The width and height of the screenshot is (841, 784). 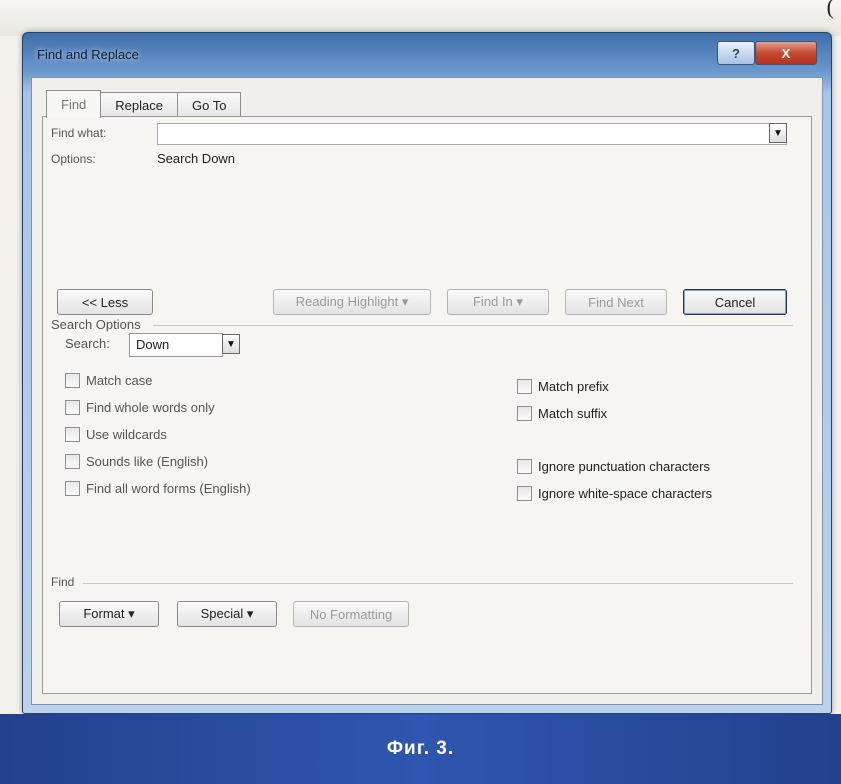 I want to click on tab-find: Find, so click(x=74, y=104).